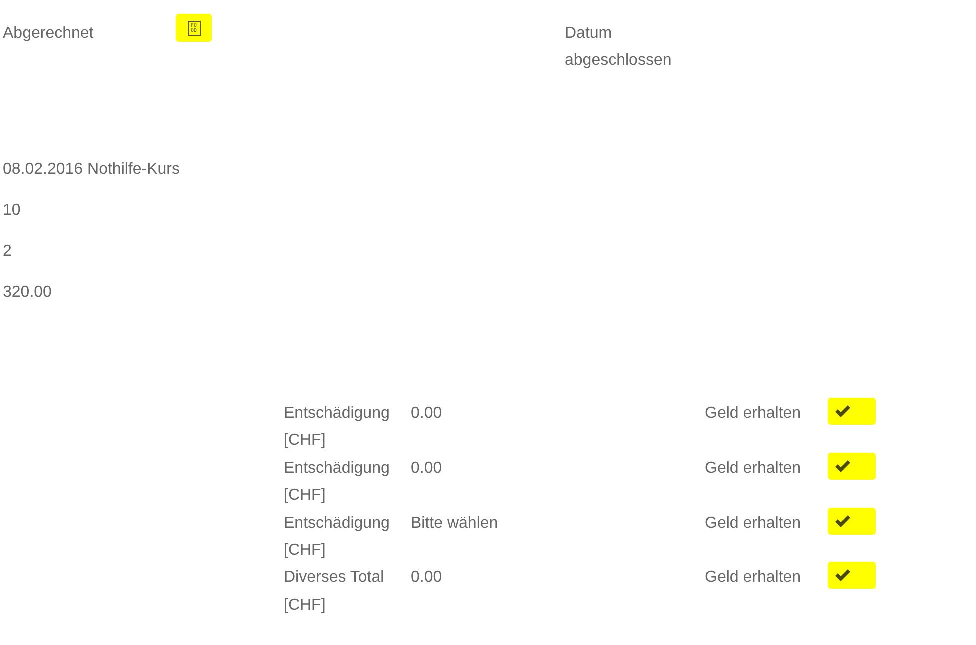  What do you see at coordinates (619, 47) in the screenshot?
I see `date-label: Datum abgeschlossen` at bounding box center [619, 47].